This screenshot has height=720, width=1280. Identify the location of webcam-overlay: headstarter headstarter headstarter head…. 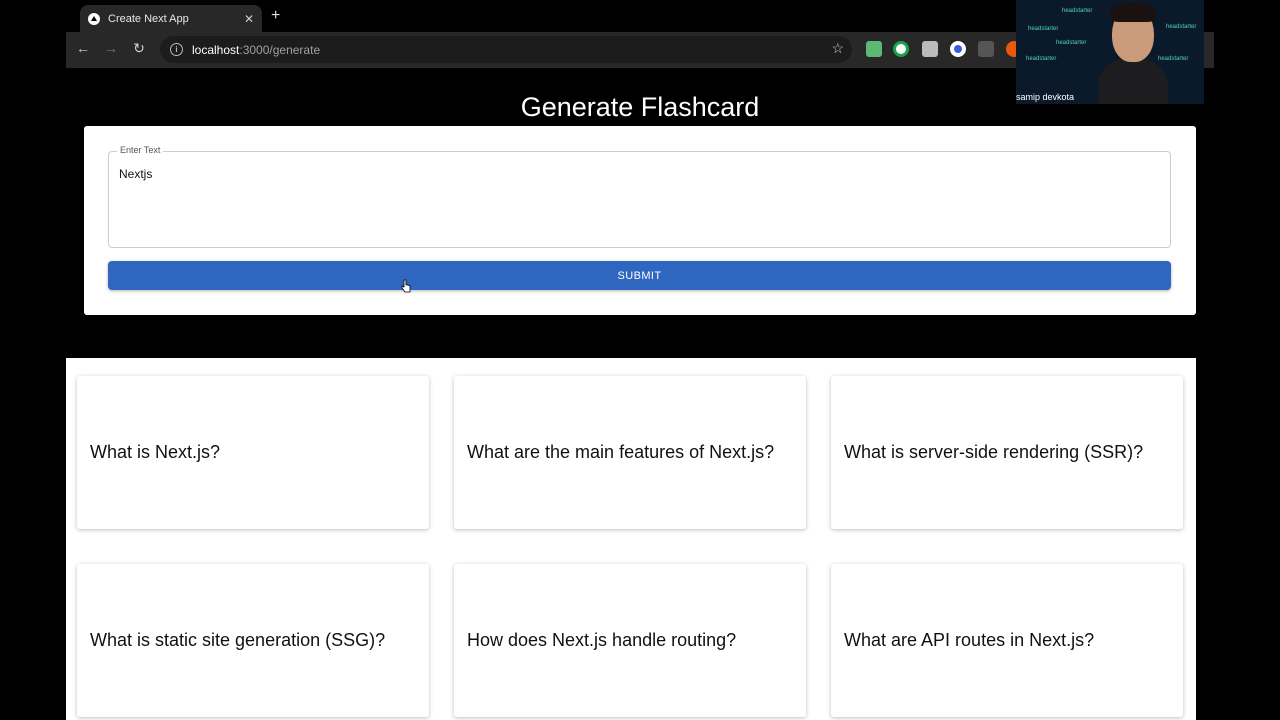
(1110, 52).